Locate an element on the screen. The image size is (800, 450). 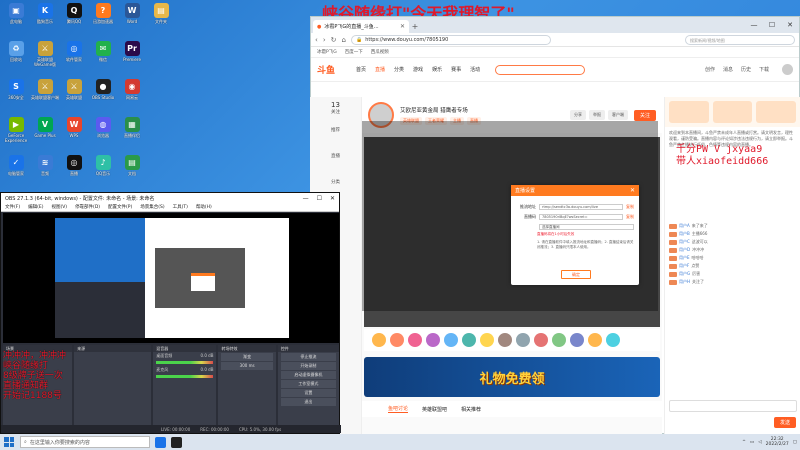
fans-card is located at coordinates (732, 112).